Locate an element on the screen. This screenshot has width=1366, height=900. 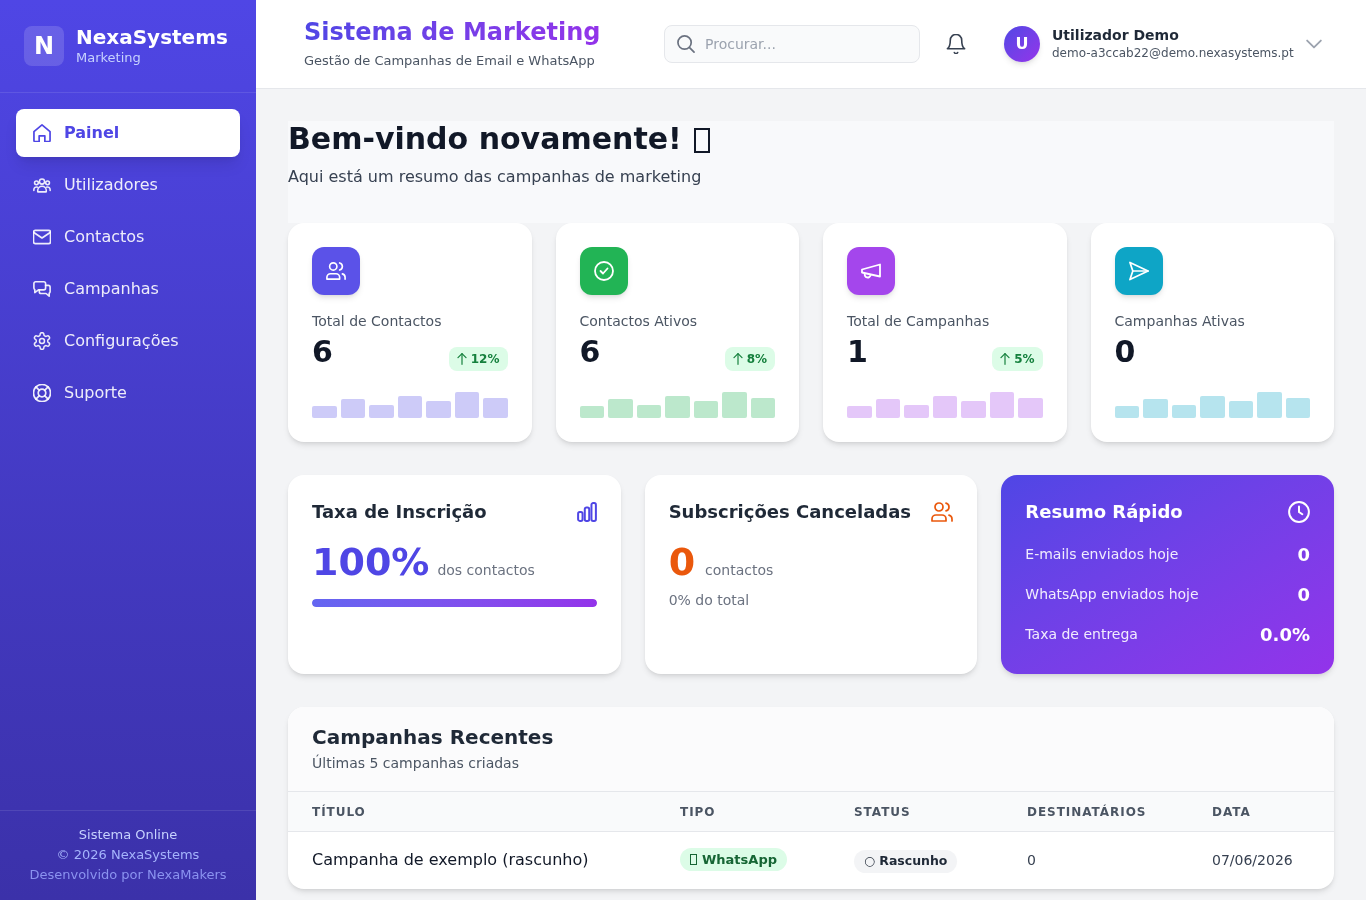
sidebar-item: Painel is located at coordinates (128, 133).